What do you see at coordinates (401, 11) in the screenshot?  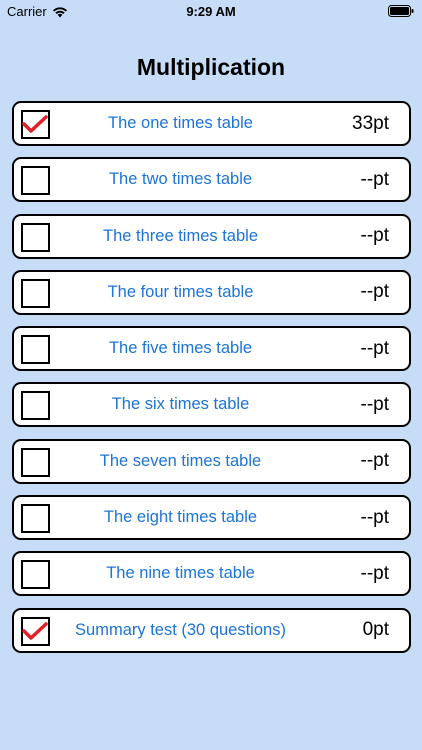 I see `battery-icon` at bounding box center [401, 11].